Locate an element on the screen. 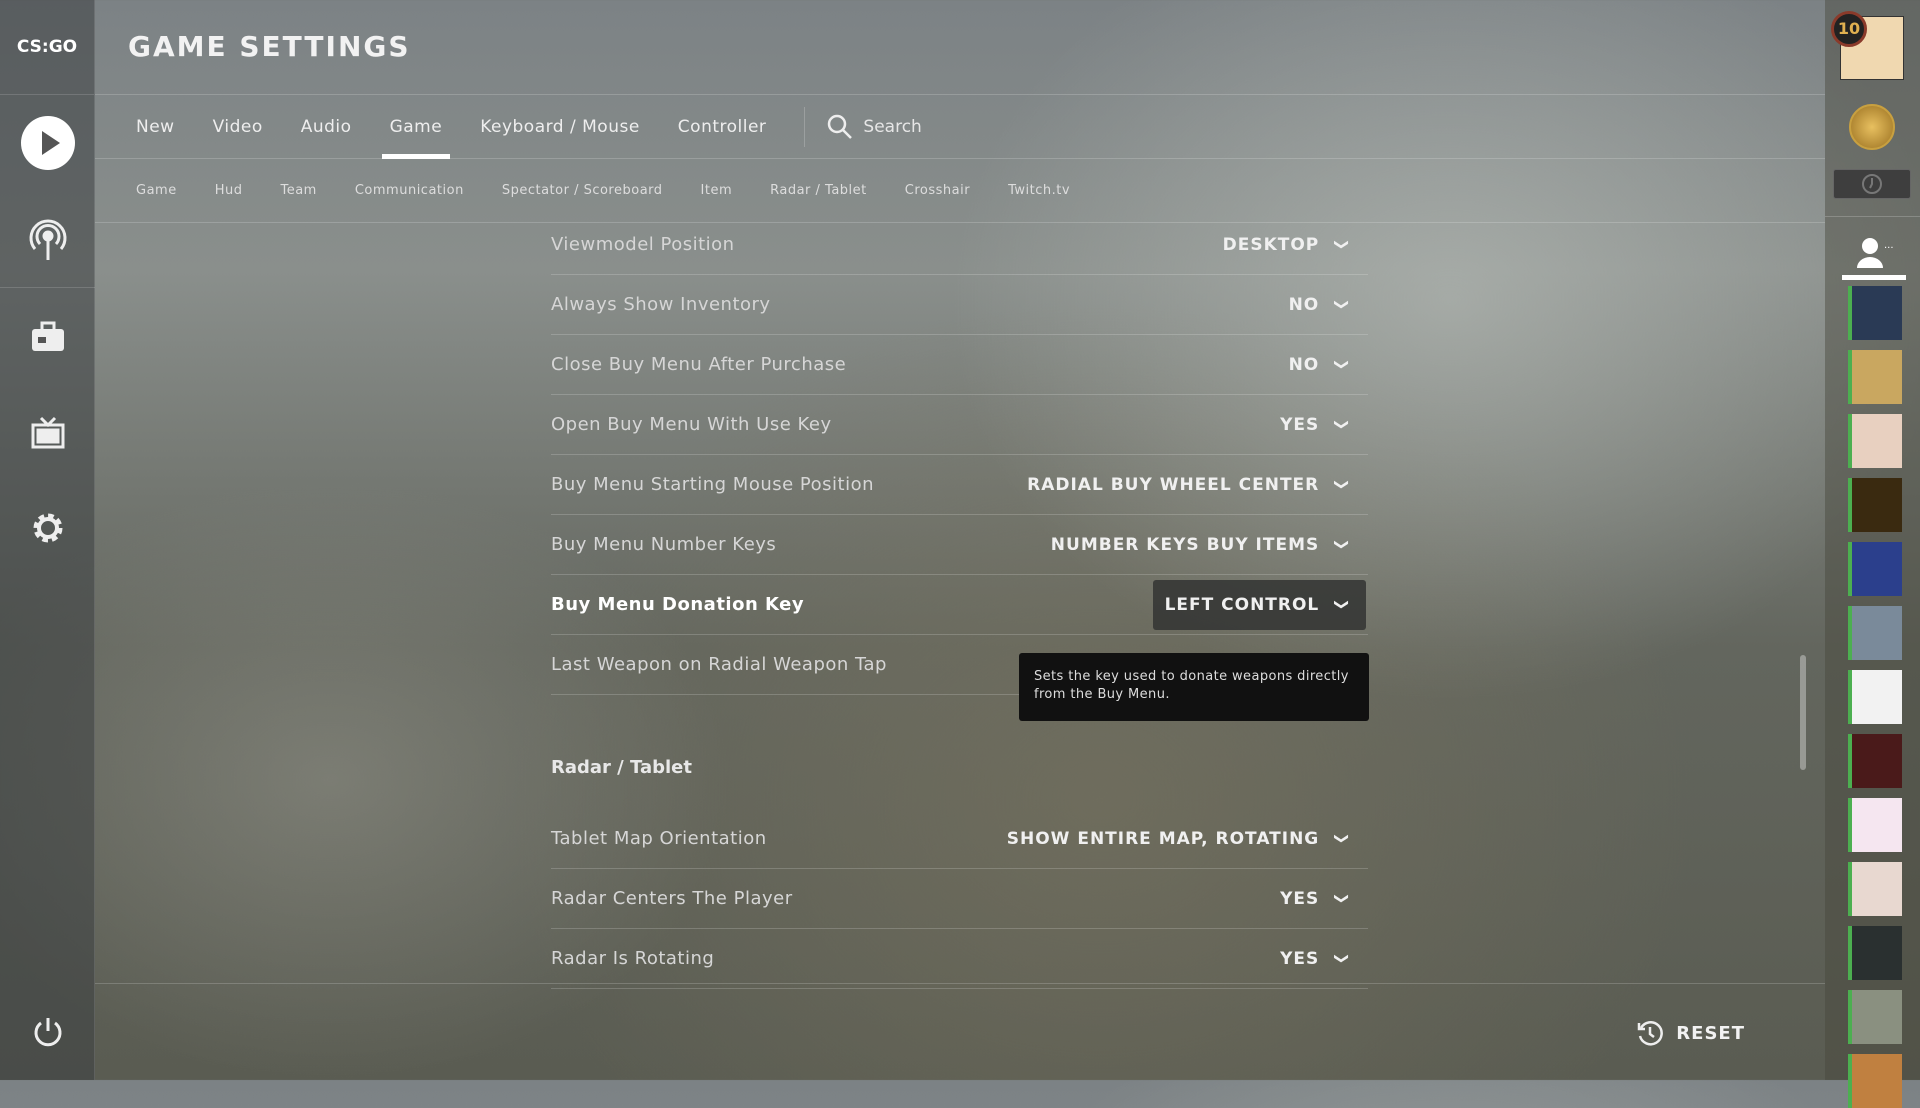 The width and height of the screenshot is (1920, 1108). setting-label: Open Buy Menu With Use Key is located at coordinates (691, 424).